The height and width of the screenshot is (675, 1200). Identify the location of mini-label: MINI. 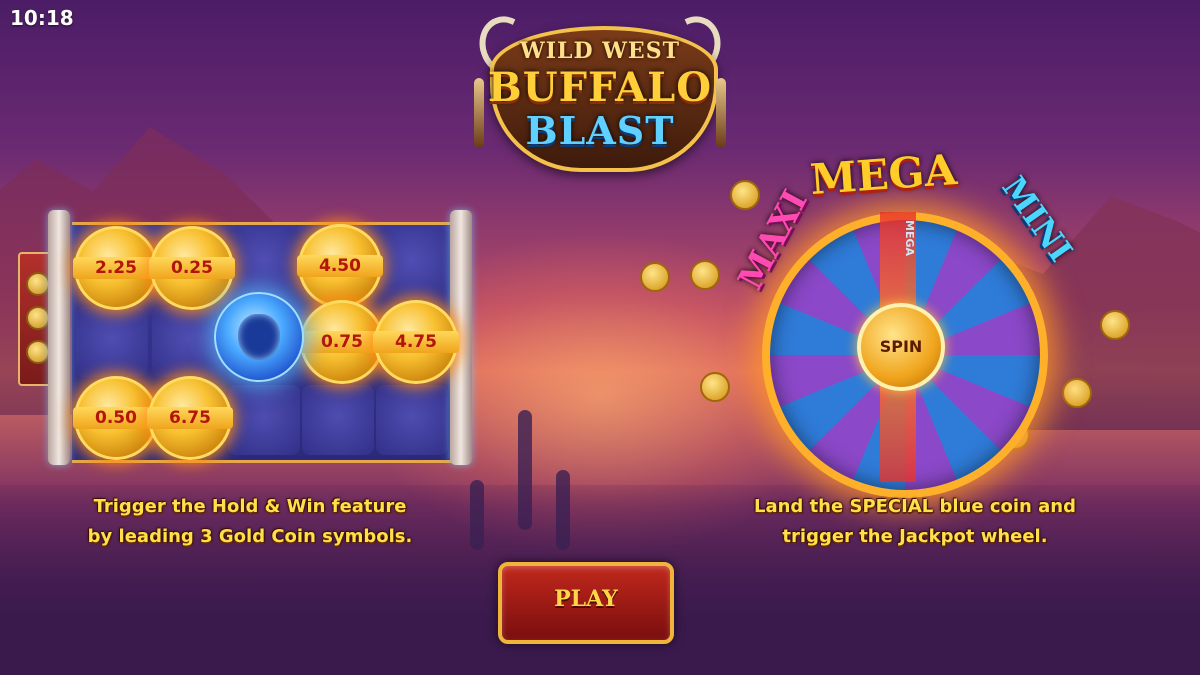
(1037, 219).